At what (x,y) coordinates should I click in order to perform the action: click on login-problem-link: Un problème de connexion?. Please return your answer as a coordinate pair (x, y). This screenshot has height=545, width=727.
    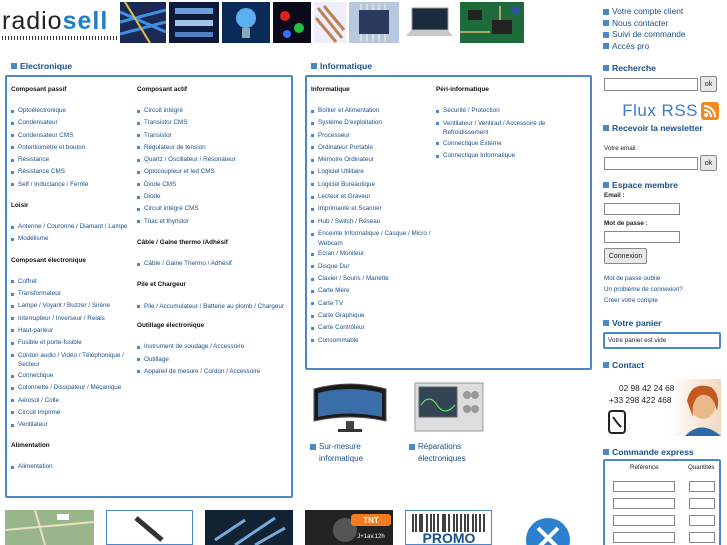
    Looking at the image, I should click on (643, 289).